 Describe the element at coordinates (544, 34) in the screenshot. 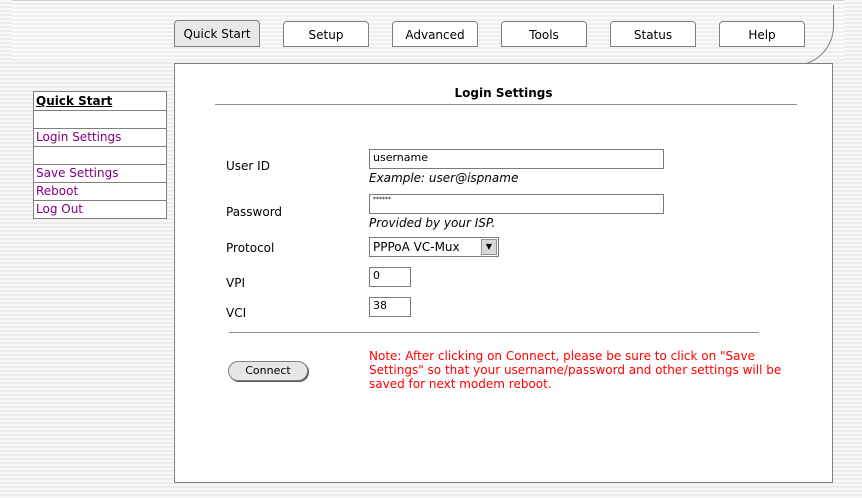

I see `tab-tools: Tools` at that location.